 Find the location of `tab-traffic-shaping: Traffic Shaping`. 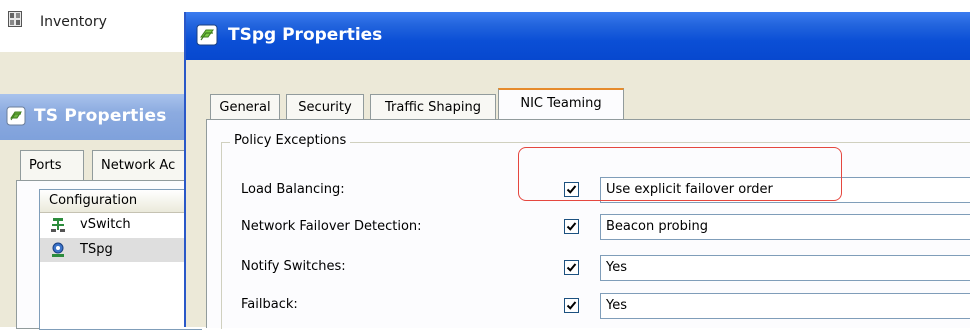

tab-traffic-shaping: Traffic Shaping is located at coordinates (433, 107).